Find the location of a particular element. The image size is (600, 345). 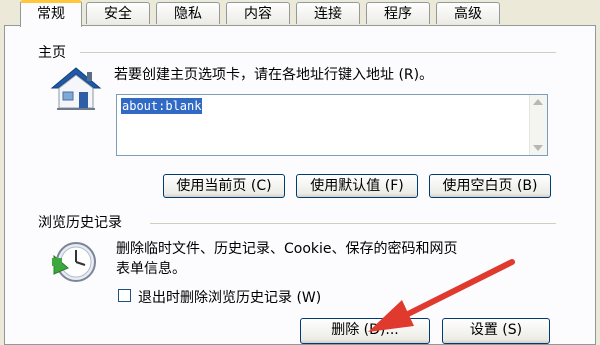

home-icon is located at coordinates (76, 89).